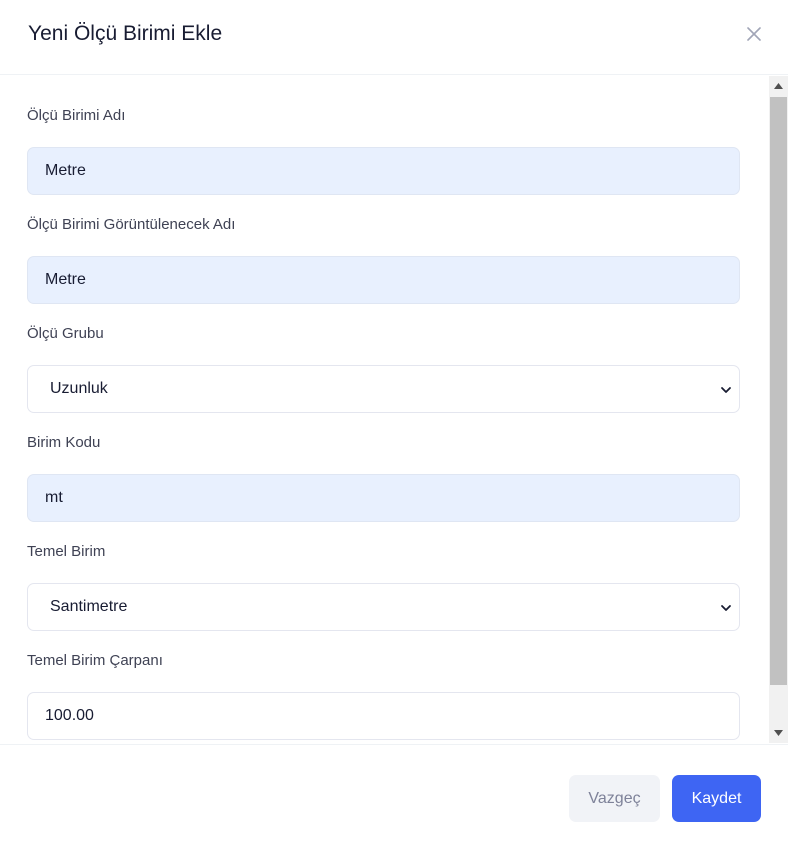 This screenshot has height=846, width=788. I want to click on arrow-down-icon, so click(778, 733).